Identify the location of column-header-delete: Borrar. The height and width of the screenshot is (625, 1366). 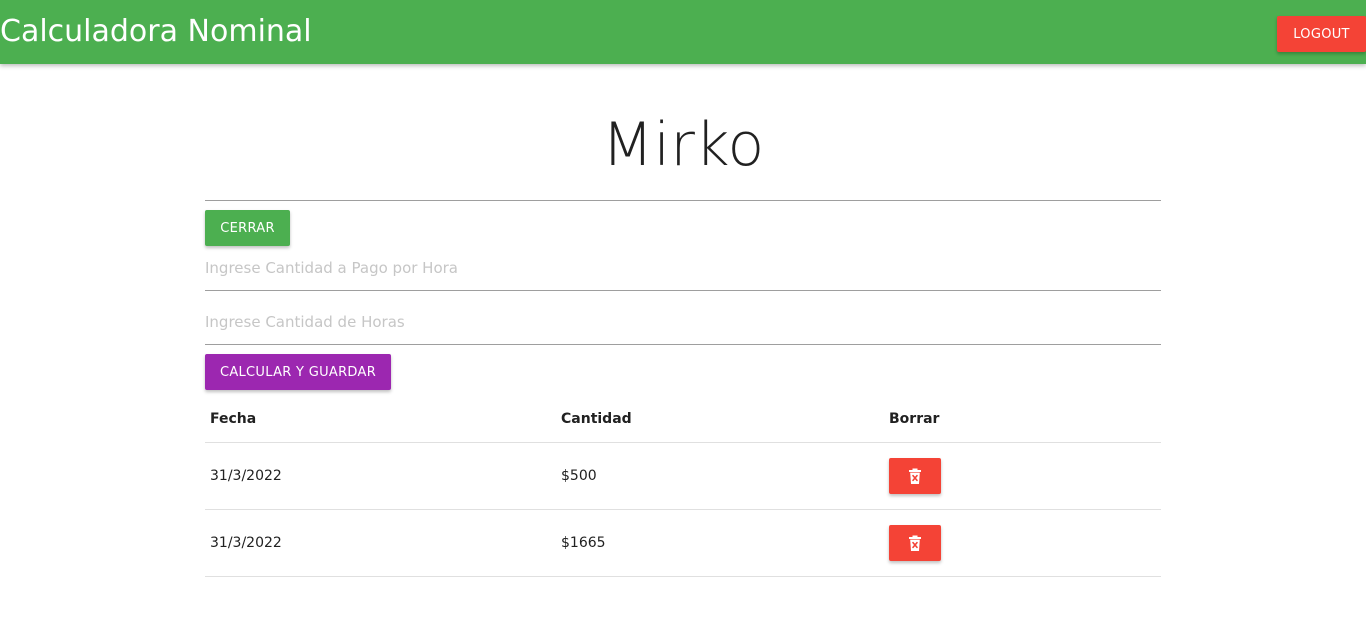
(1022, 419).